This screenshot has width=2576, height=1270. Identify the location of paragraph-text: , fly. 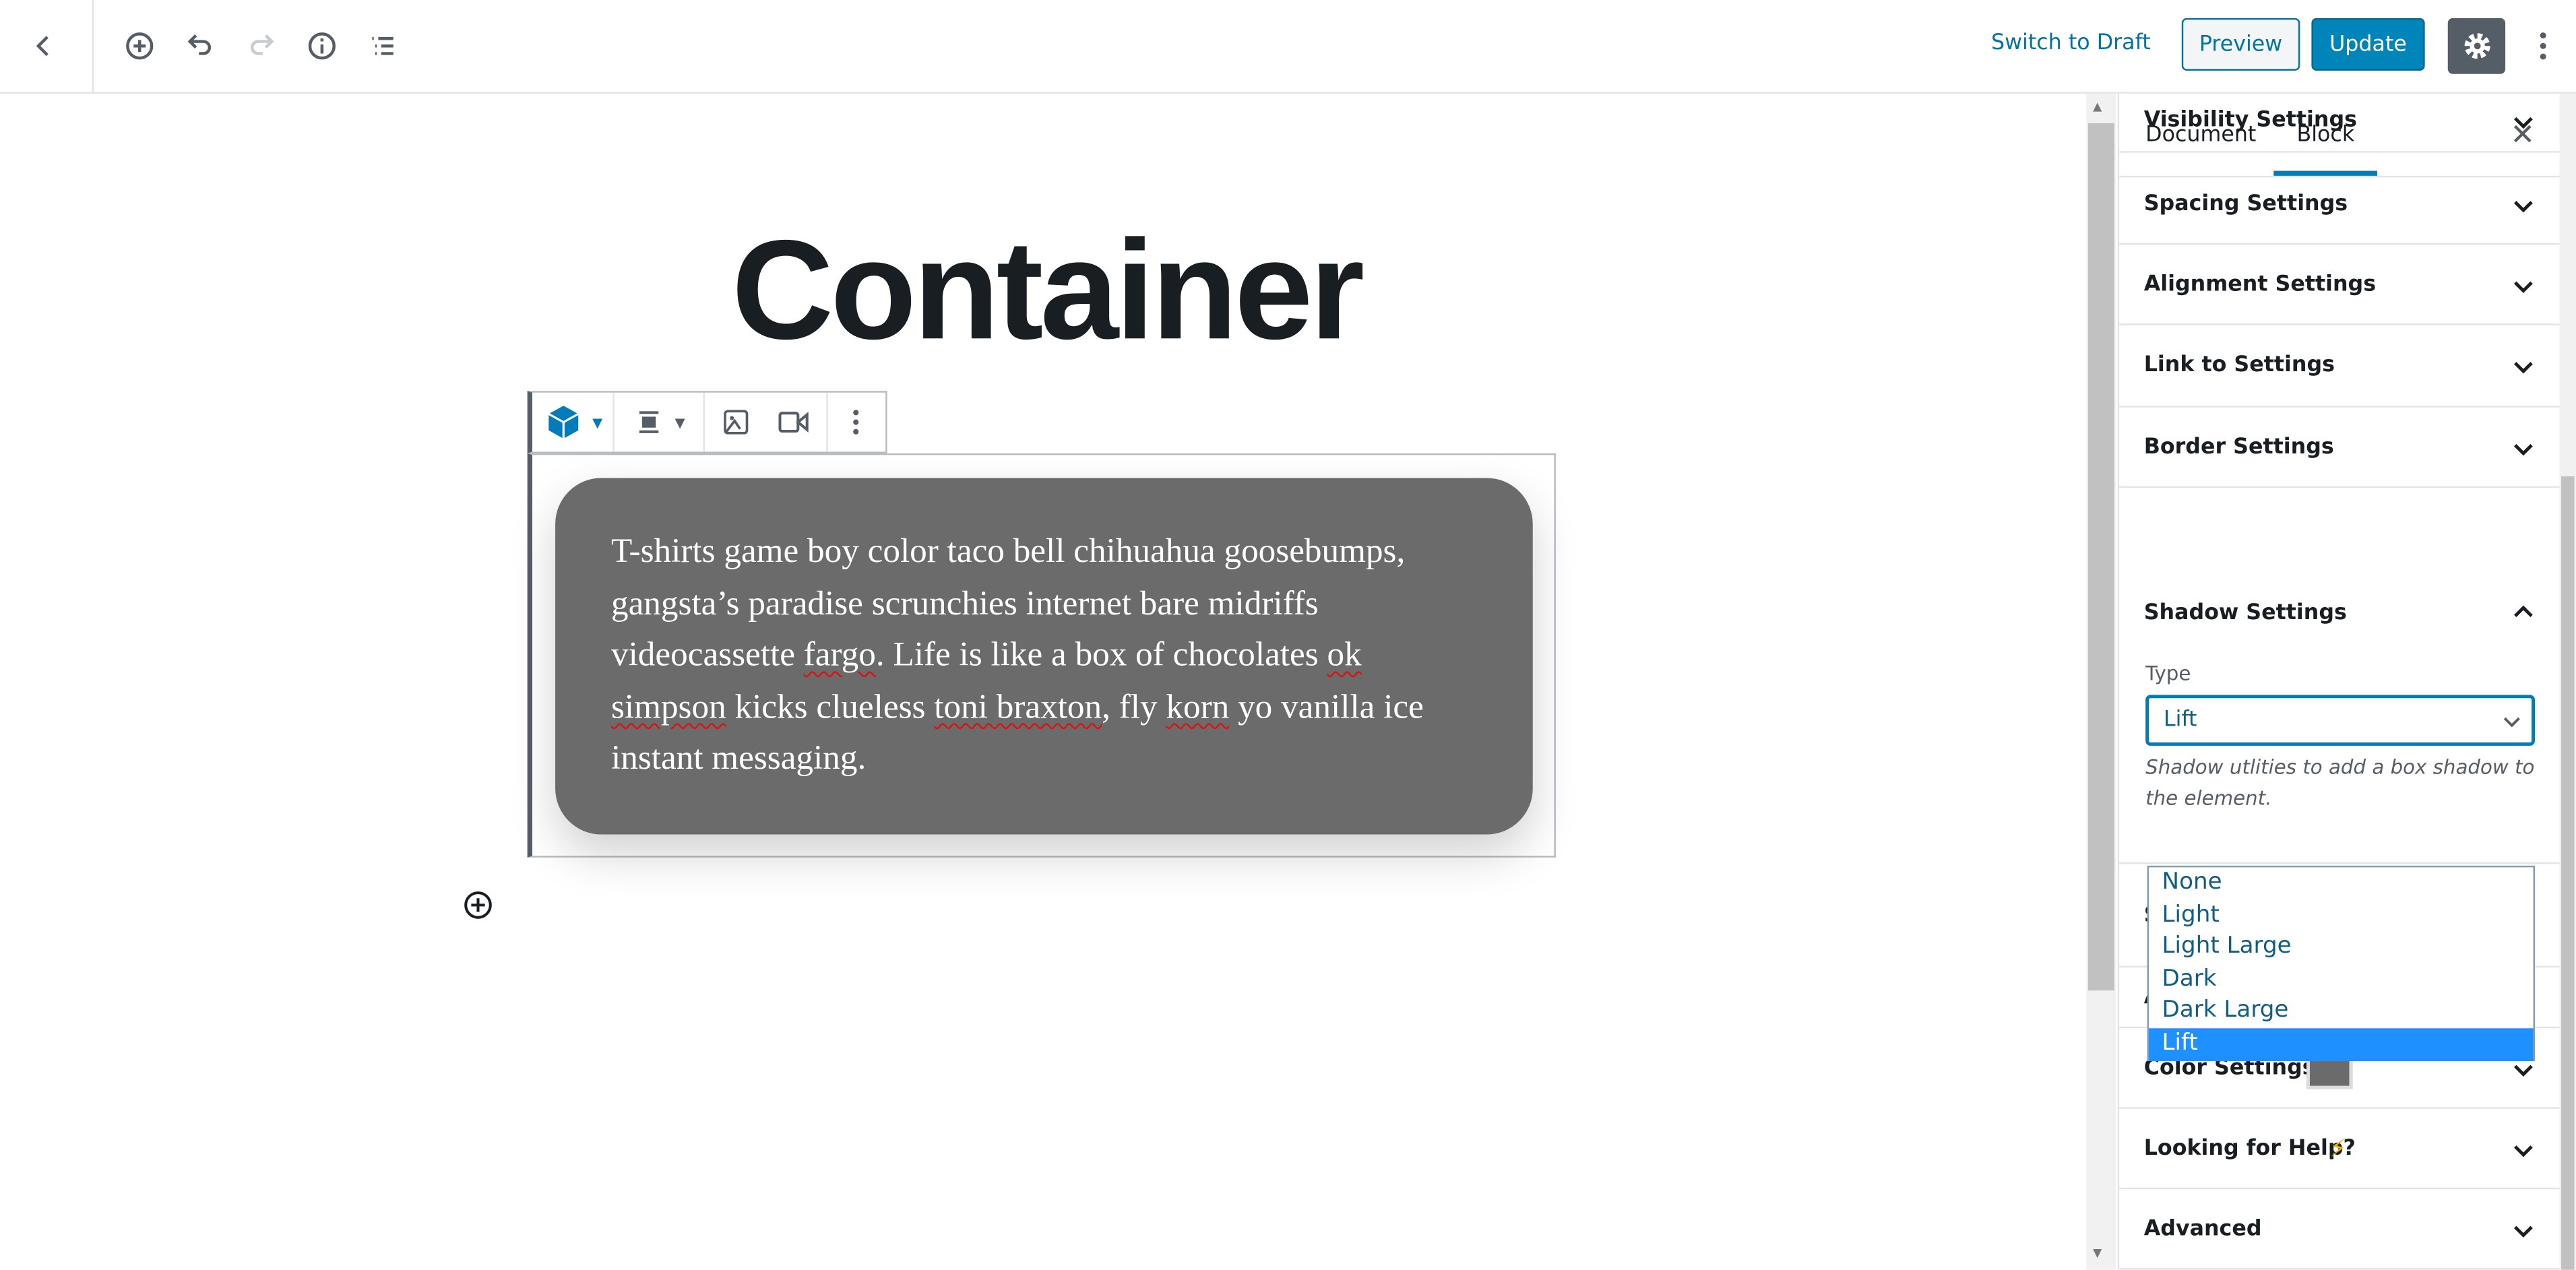
(1134, 705).